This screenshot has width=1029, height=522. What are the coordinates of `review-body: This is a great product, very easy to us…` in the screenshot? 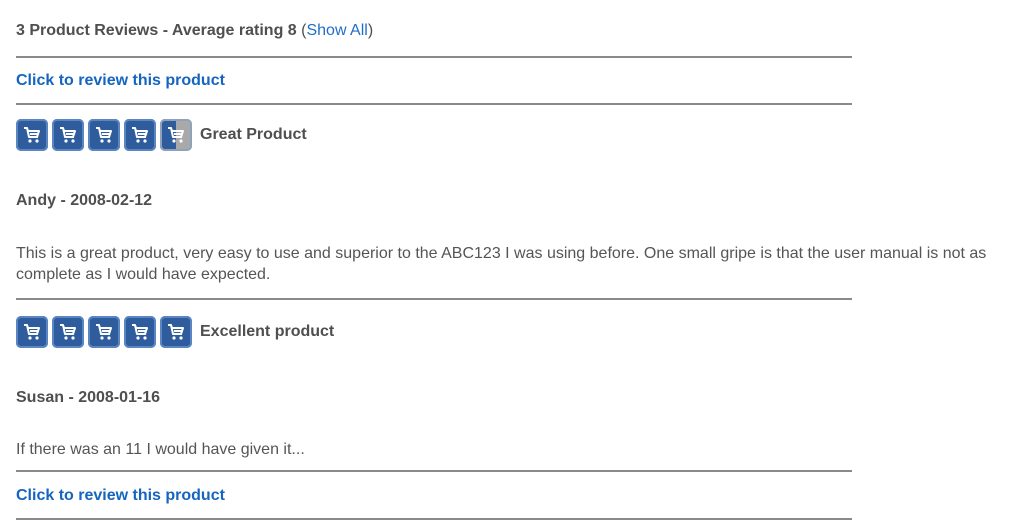 It's located at (501, 264).